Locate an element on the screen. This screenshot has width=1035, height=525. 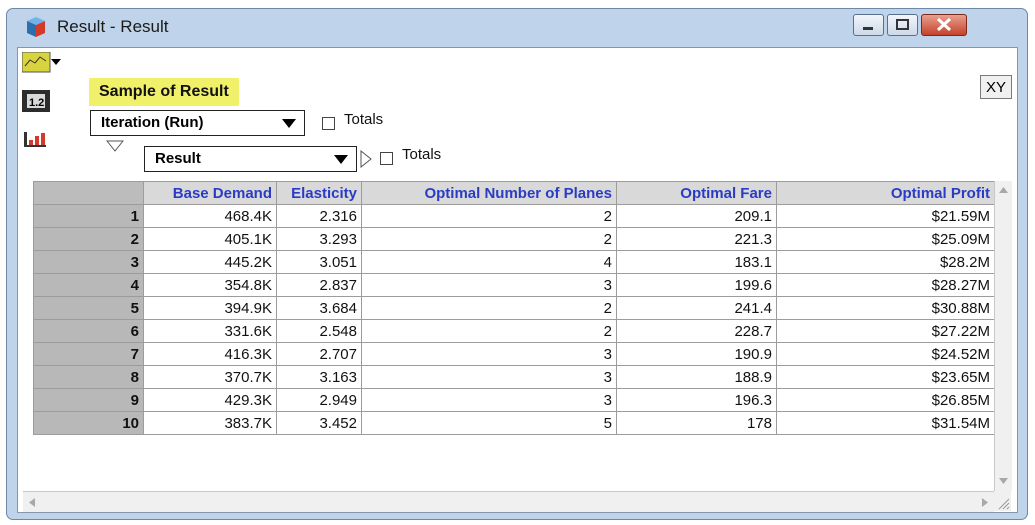
table-cell: 354.8K is located at coordinates (210, 285).